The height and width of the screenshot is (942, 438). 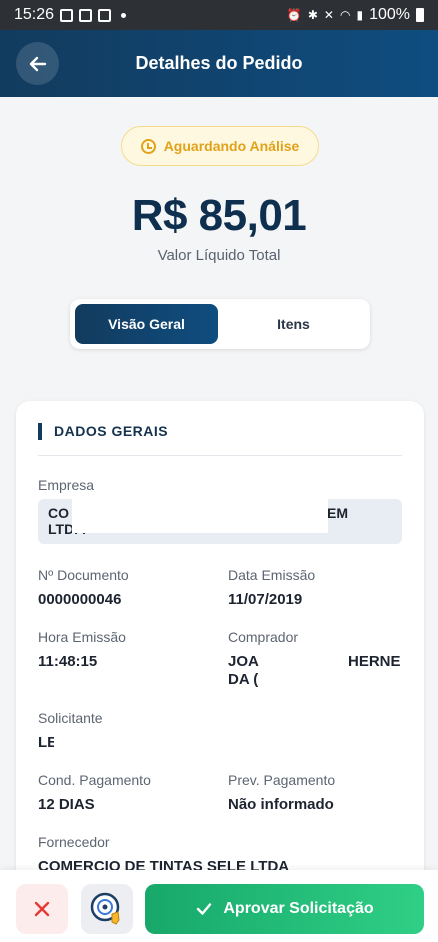 What do you see at coordinates (231, 146) in the screenshot?
I see `status-badge-label: Aguardando Análise` at bounding box center [231, 146].